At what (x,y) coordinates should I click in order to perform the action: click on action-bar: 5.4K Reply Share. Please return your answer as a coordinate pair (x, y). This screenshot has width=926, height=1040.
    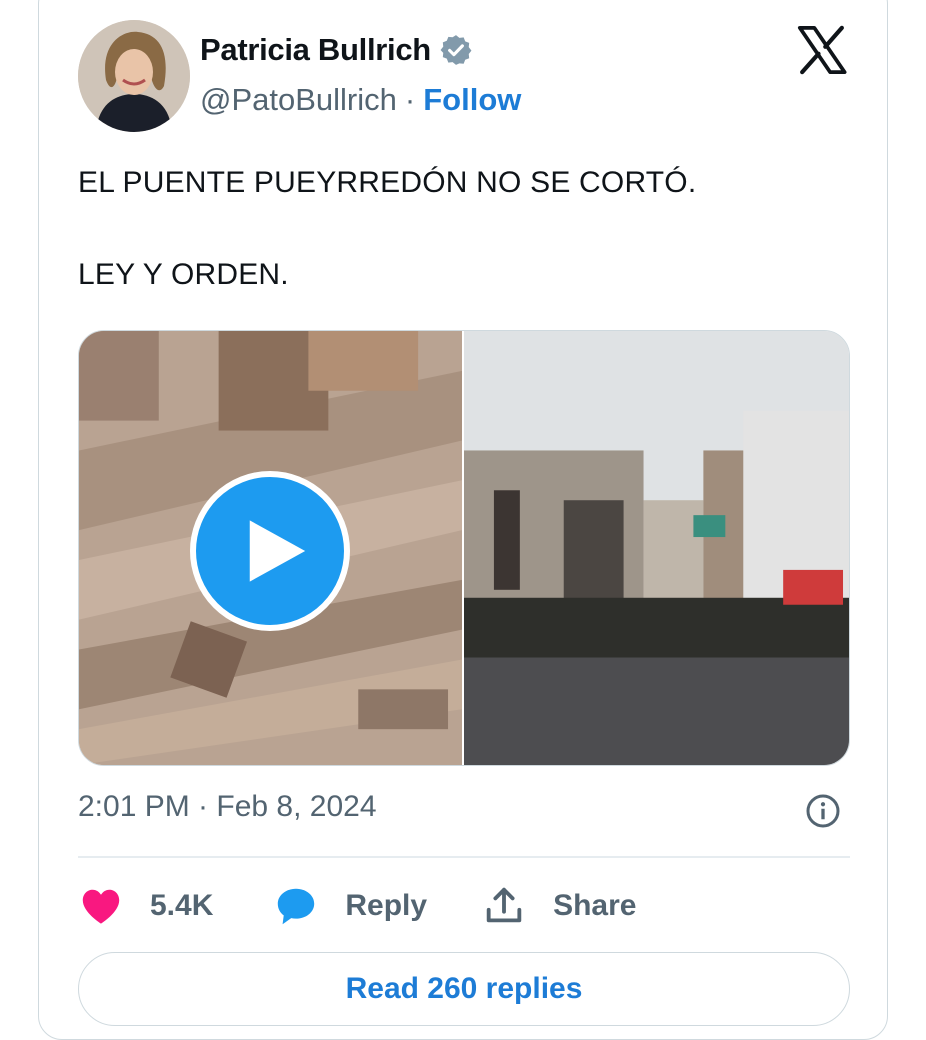
    Looking at the image, I should click on (357, 906).